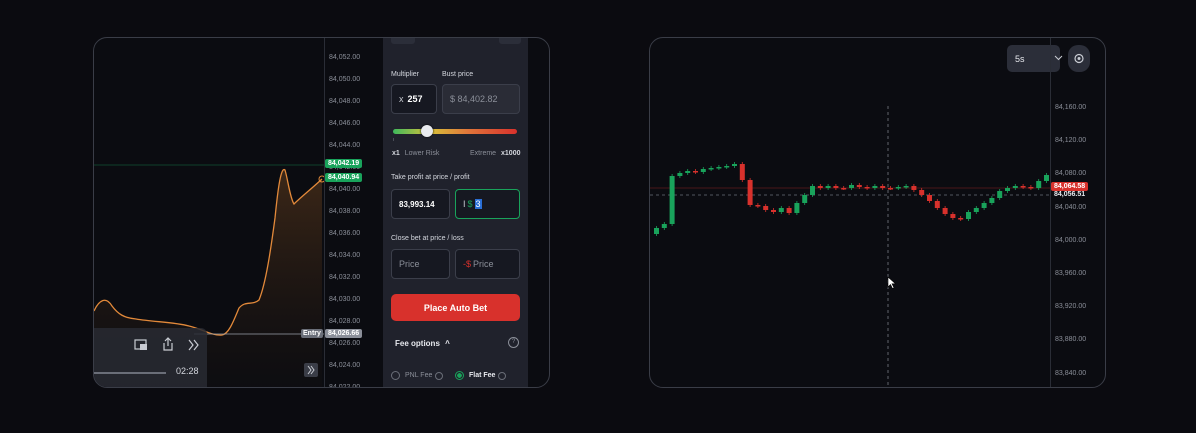 The image size is (1196, 433). I want to click on take-profit-price-input: 83,993.14, so click(420, 204).